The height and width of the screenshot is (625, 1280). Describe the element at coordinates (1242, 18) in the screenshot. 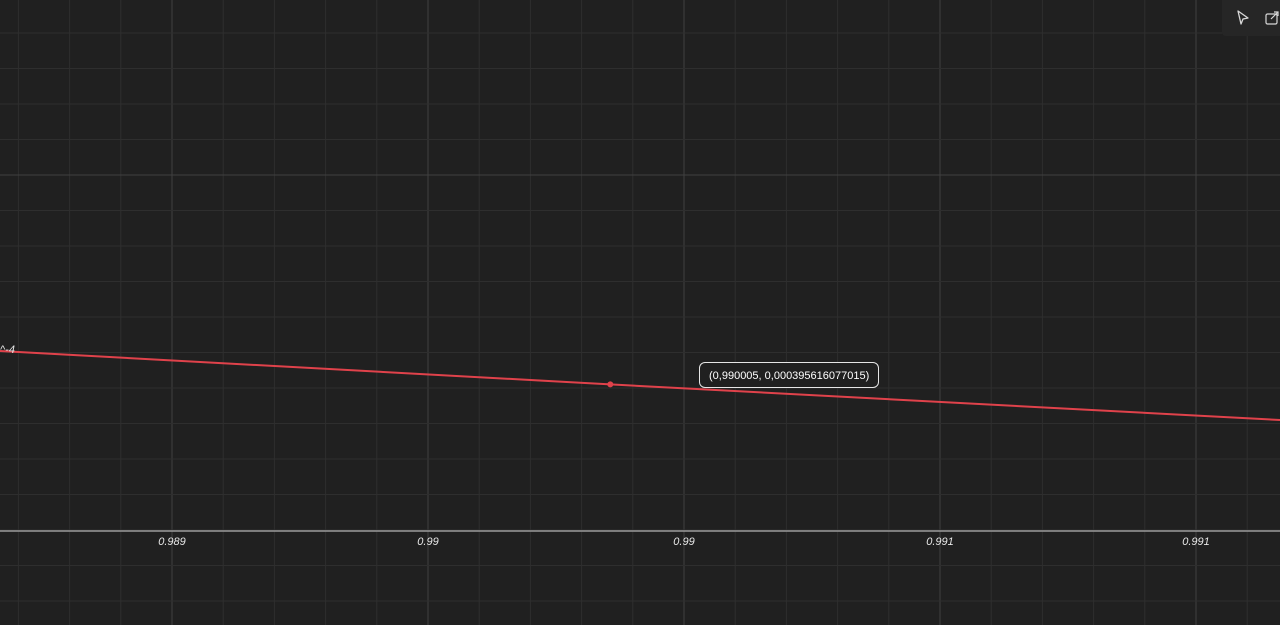

I see `cursor-icon` at that location.